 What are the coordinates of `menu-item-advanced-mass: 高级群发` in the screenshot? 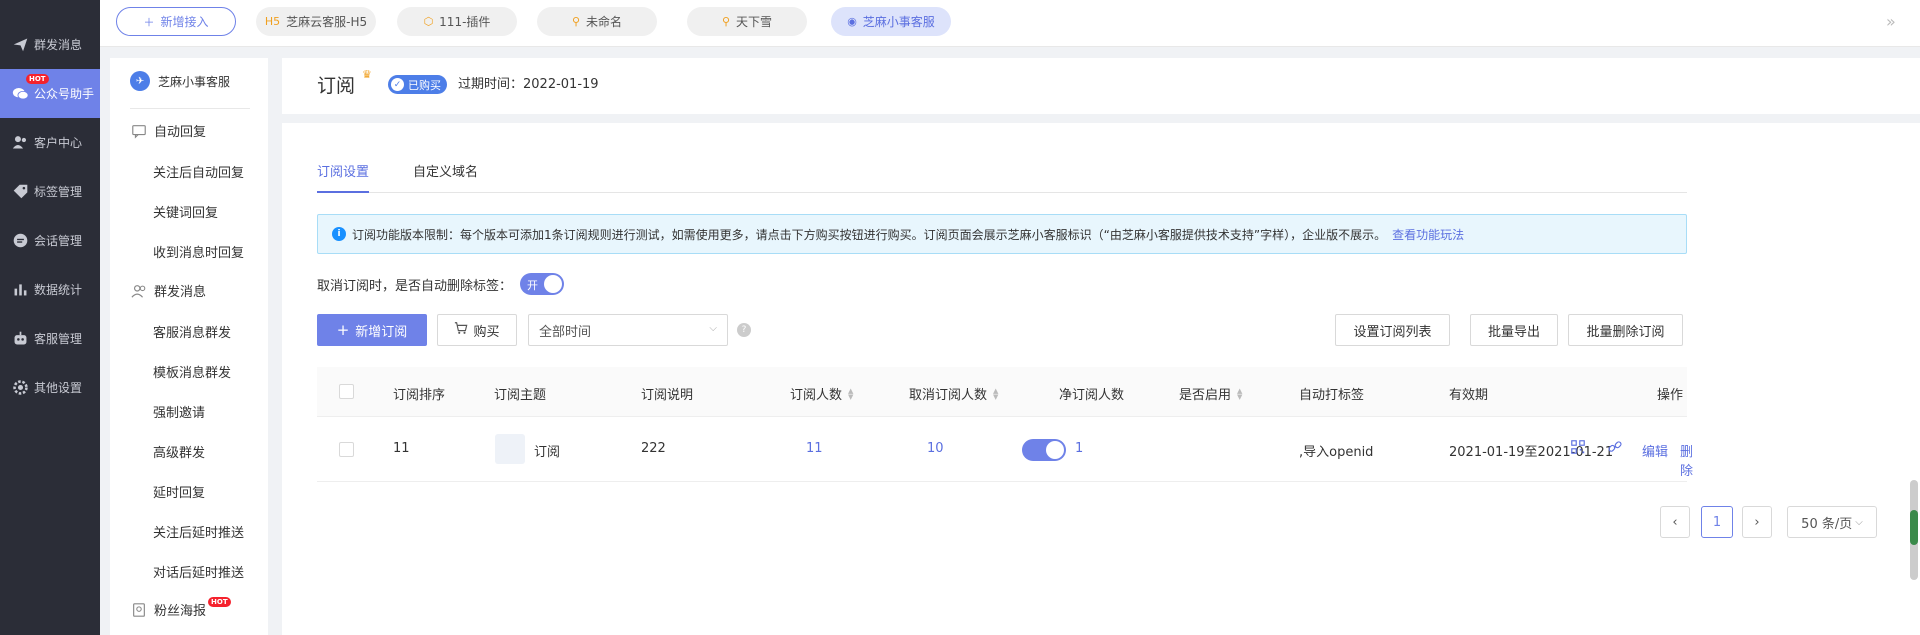 It's located at (179, 451).